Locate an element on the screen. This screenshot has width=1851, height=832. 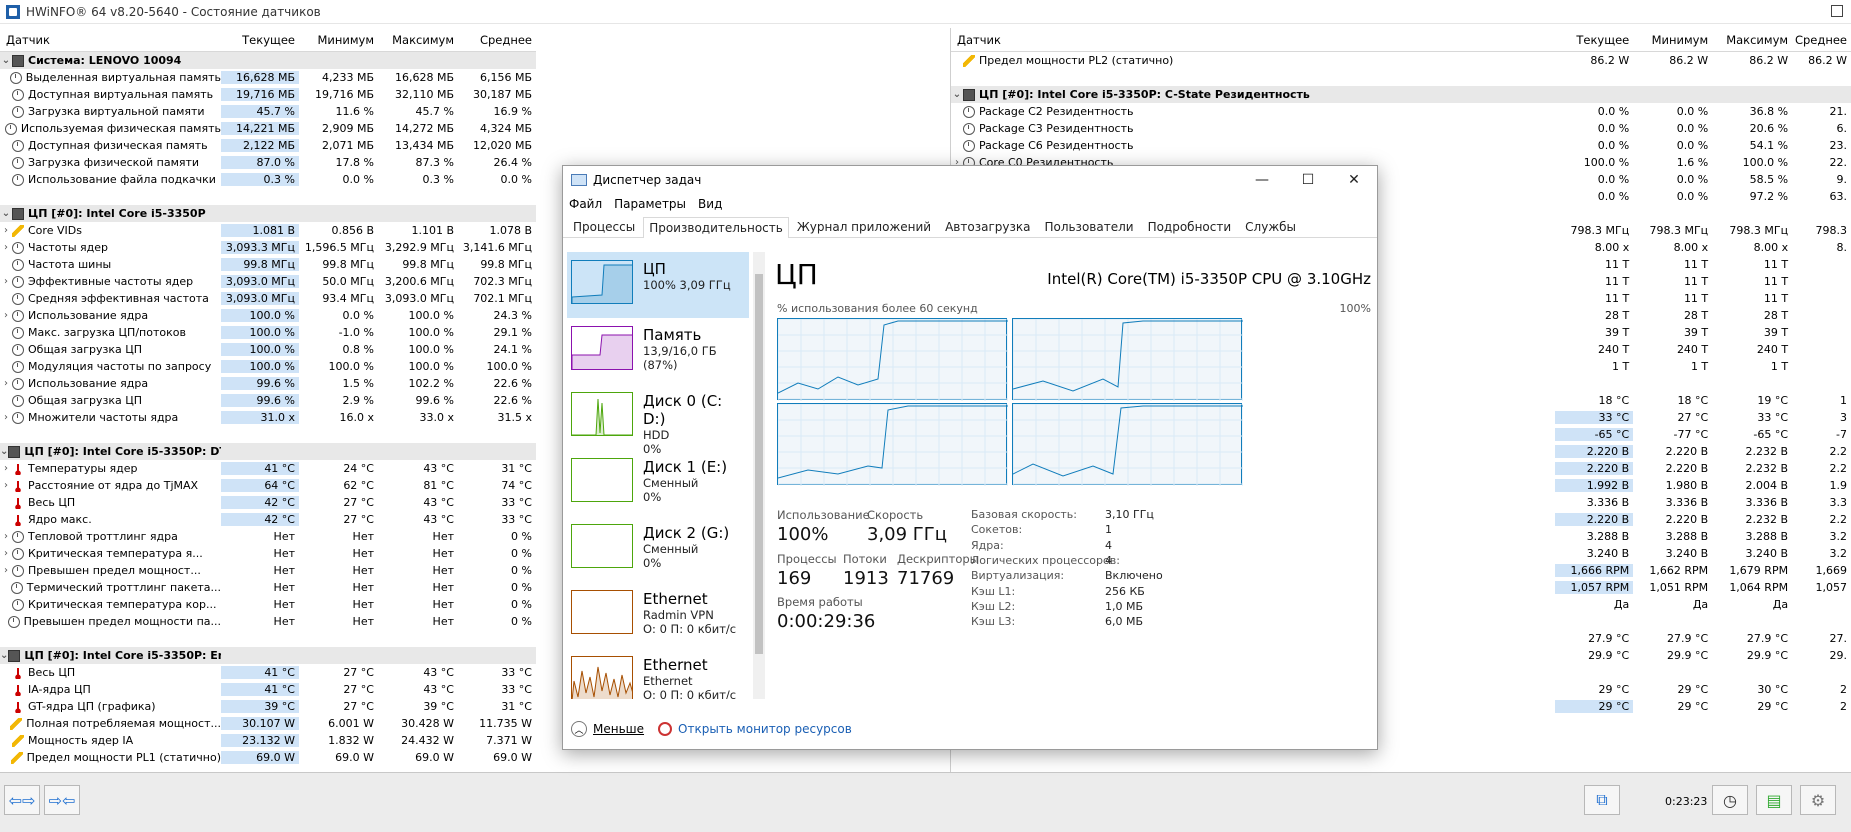
maximize-button: ☐ is located at coordinates (1308, 180).